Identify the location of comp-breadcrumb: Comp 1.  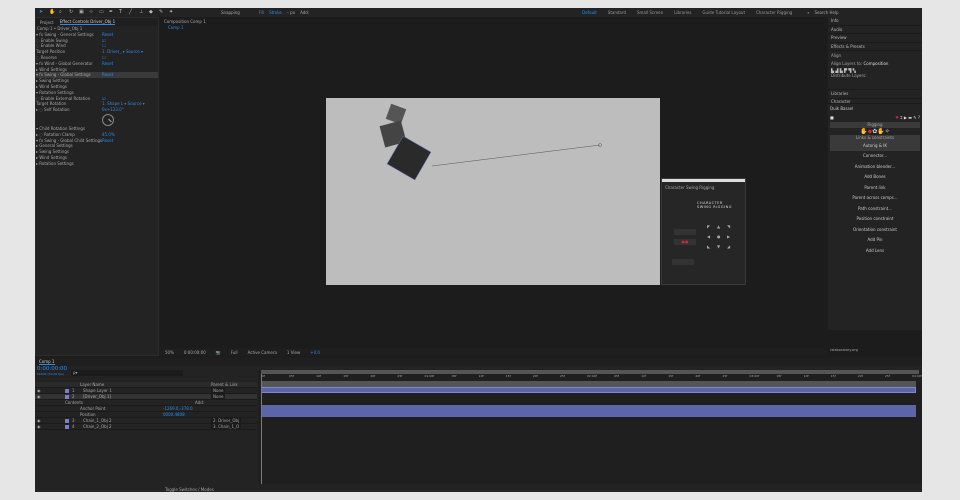
(493, 27).